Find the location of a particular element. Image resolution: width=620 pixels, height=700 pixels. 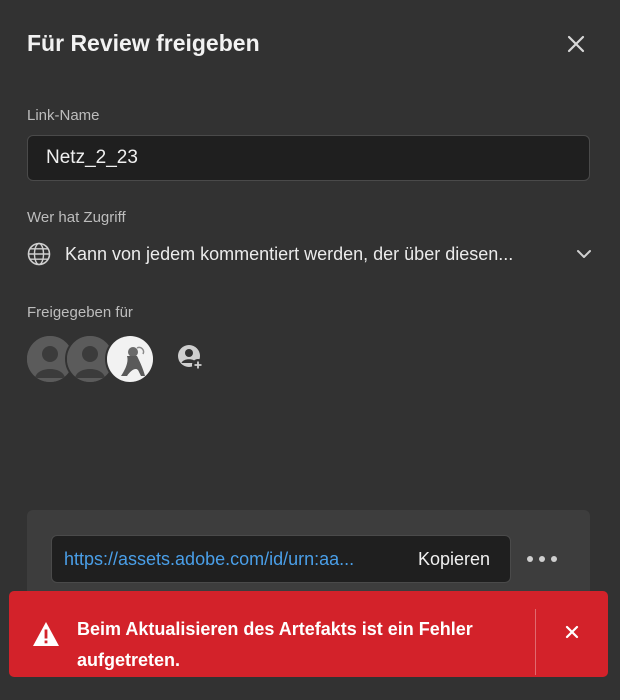

access-label: Wer hat Zugriff is located at coordinates (76, 217).